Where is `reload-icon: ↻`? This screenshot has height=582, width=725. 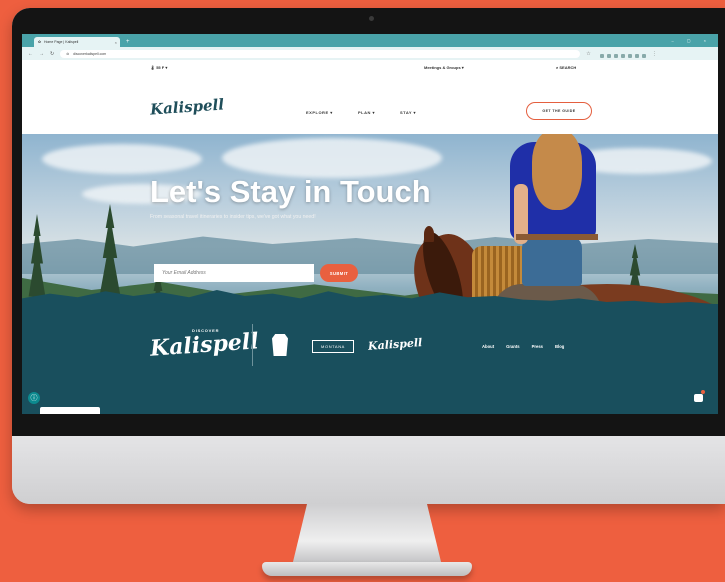 reload-icon: ↻ is located at coordinates (52, 54).